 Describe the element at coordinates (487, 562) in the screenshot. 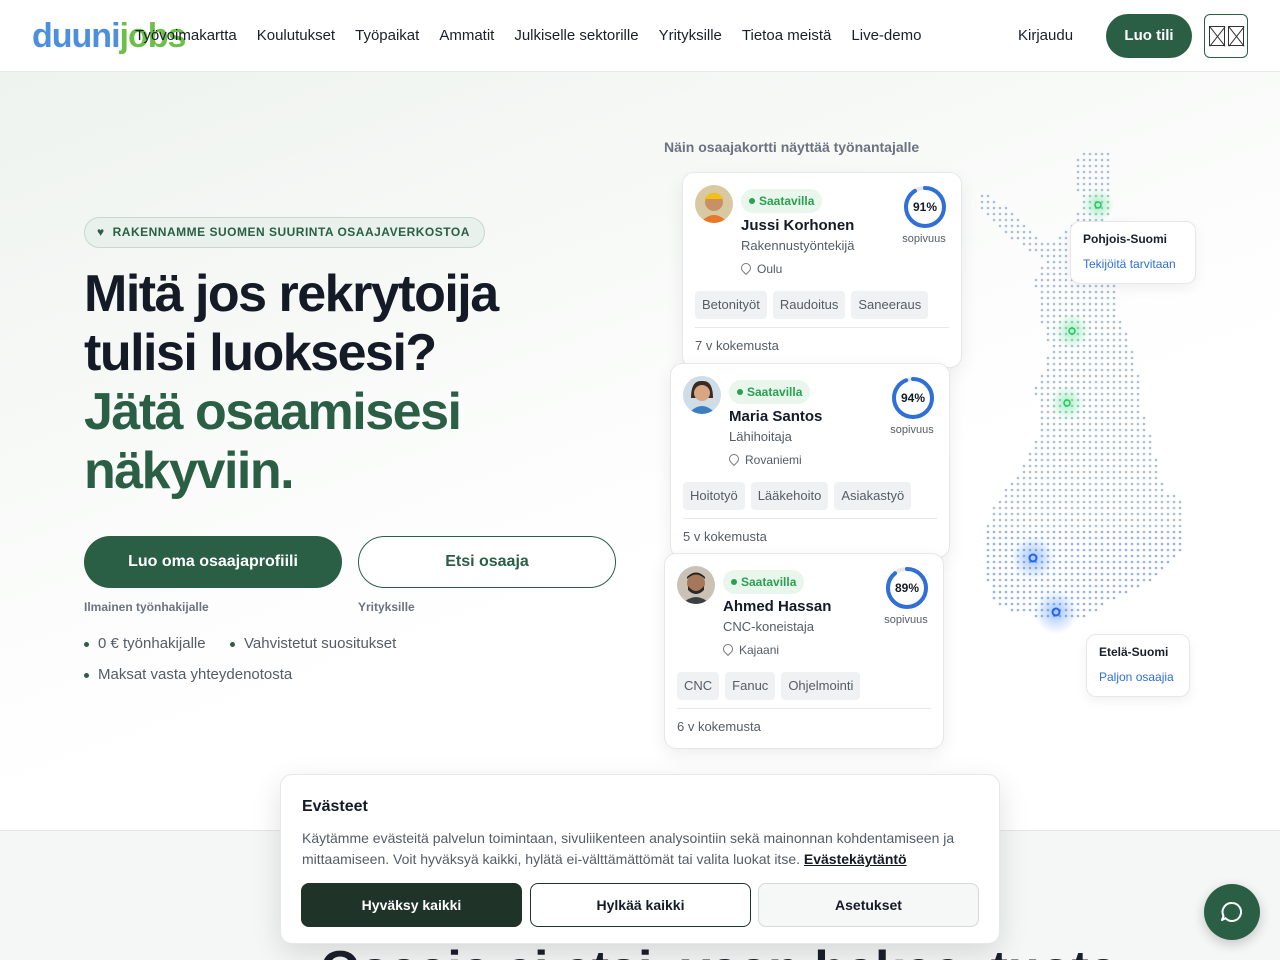

I see `find-talent-button: Etsi osaaja` at that location.